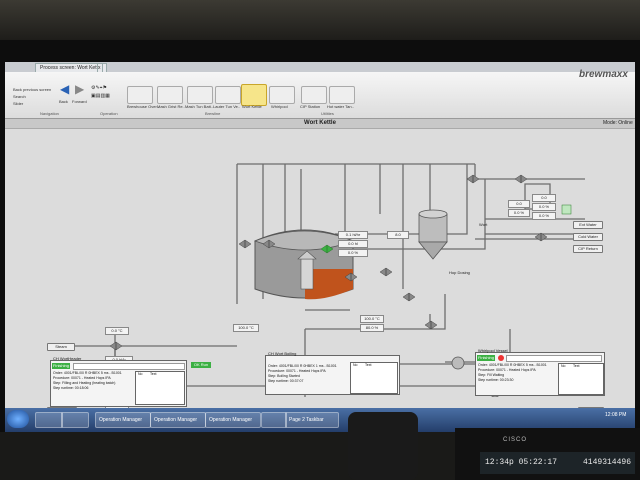 The height and width of the screenshot is (480, 640). Describe the element at coordinates (618, 123) in the screenshot. I see `mode-indicator: Mode: Online` at that location.